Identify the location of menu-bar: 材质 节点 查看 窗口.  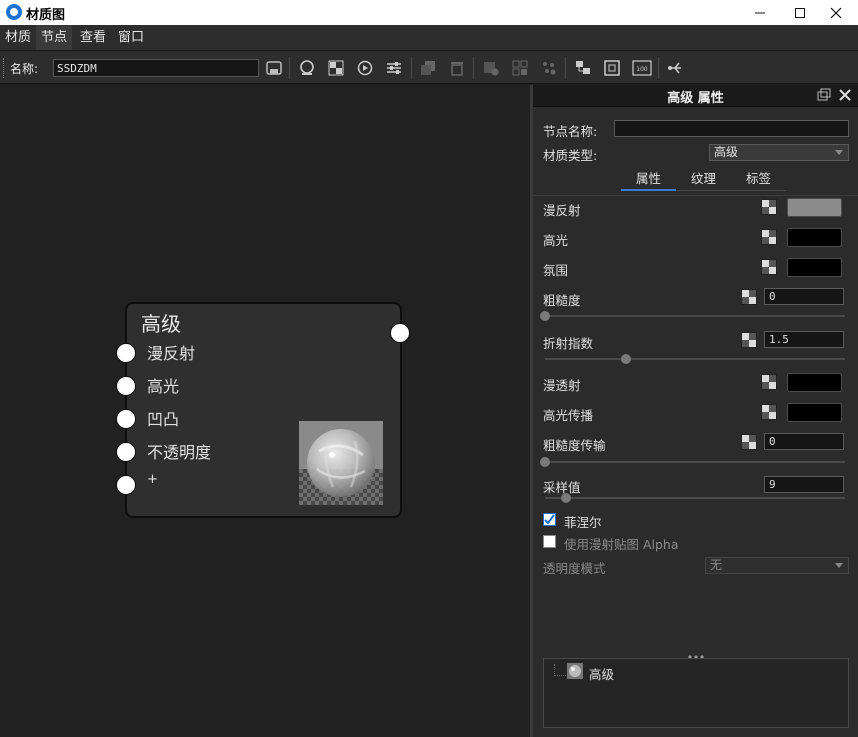
(429, 38).